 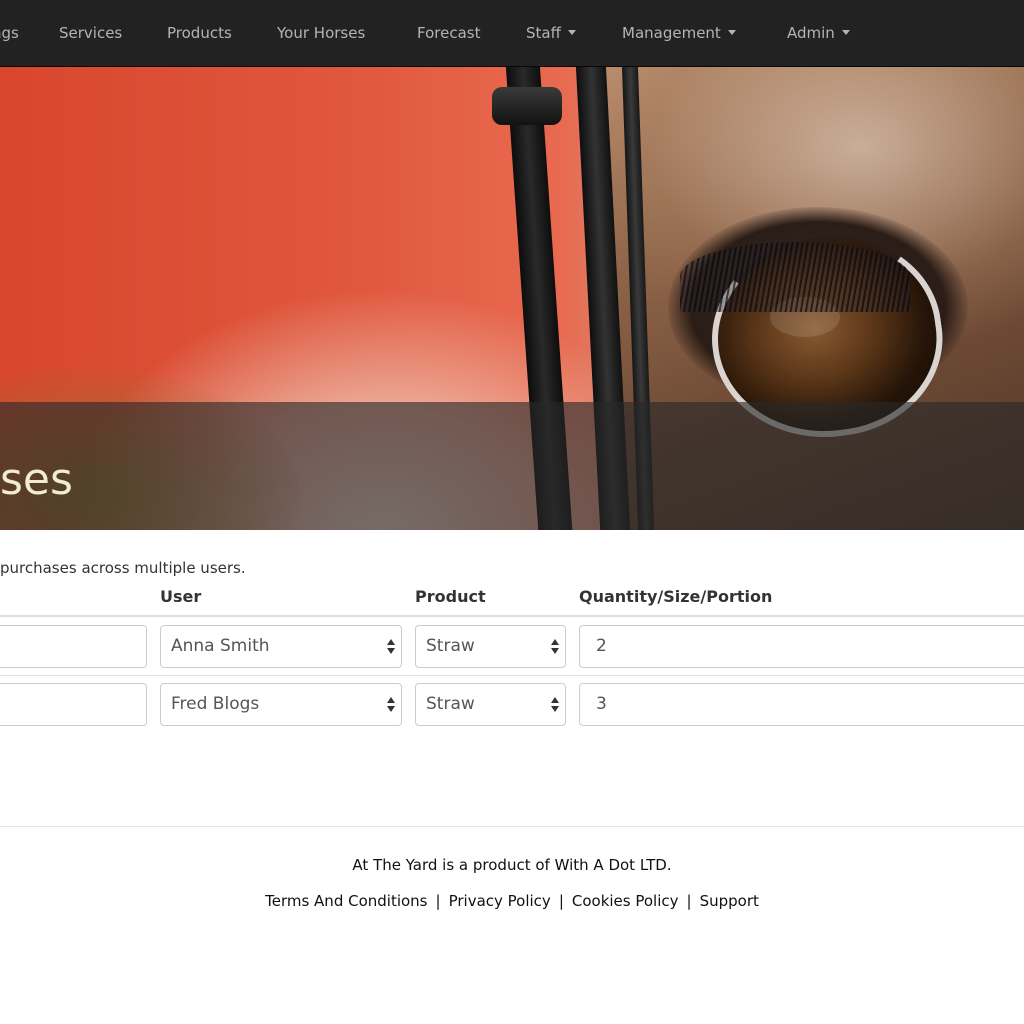 What do you see at coordinates (321, 33) in the screenshot?
I see `nav-item-your-horses: Your Horses` at bounding box center [321, 33].